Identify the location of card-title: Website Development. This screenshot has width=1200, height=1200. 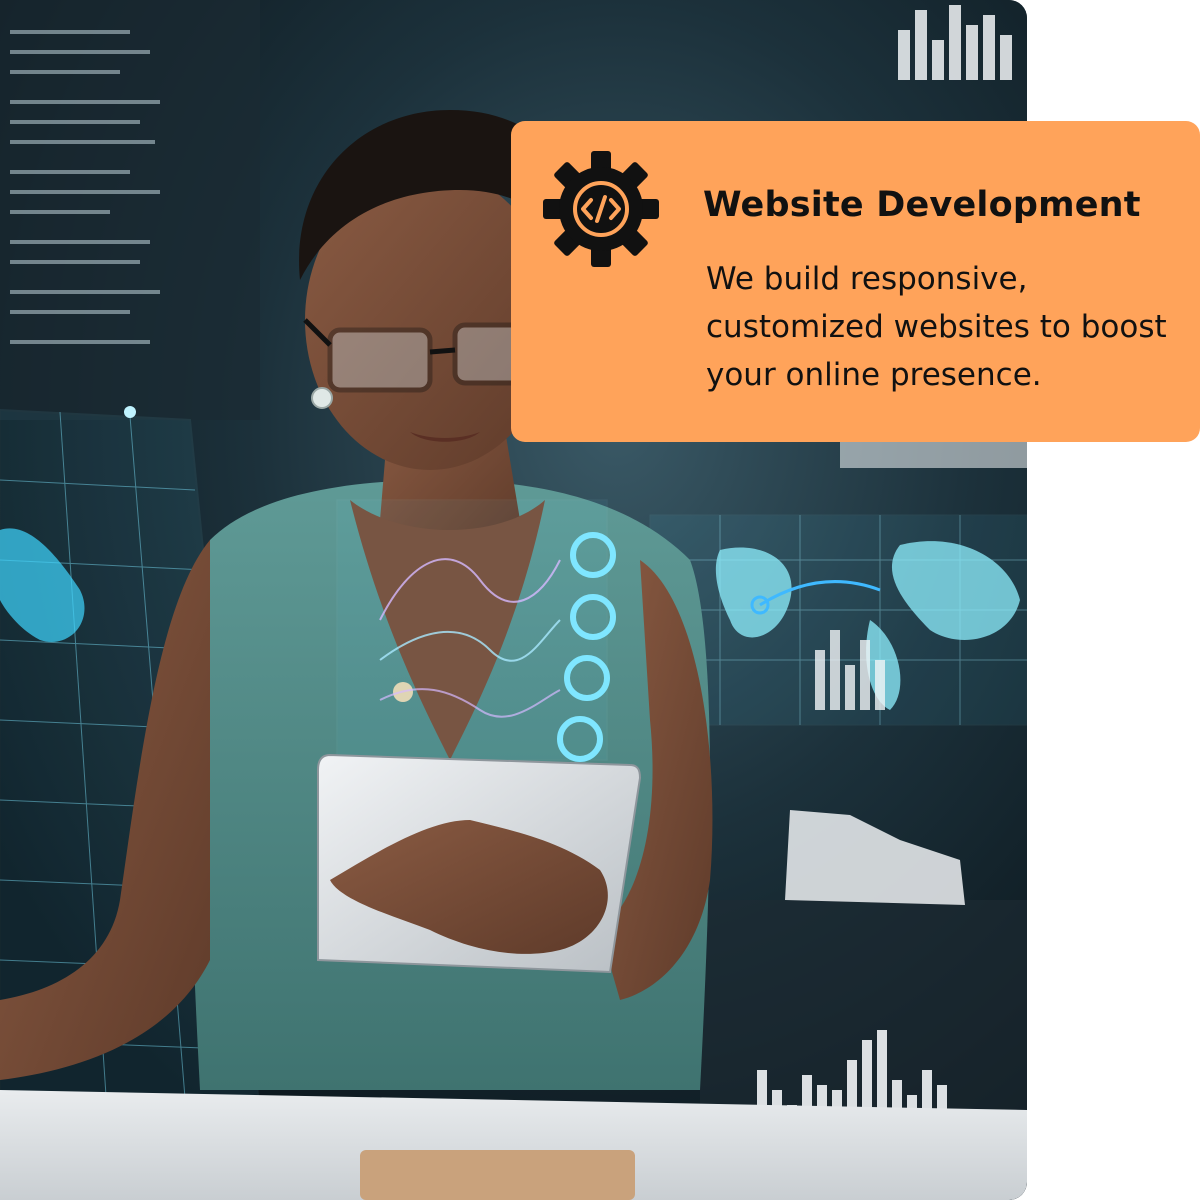
(922, 205).